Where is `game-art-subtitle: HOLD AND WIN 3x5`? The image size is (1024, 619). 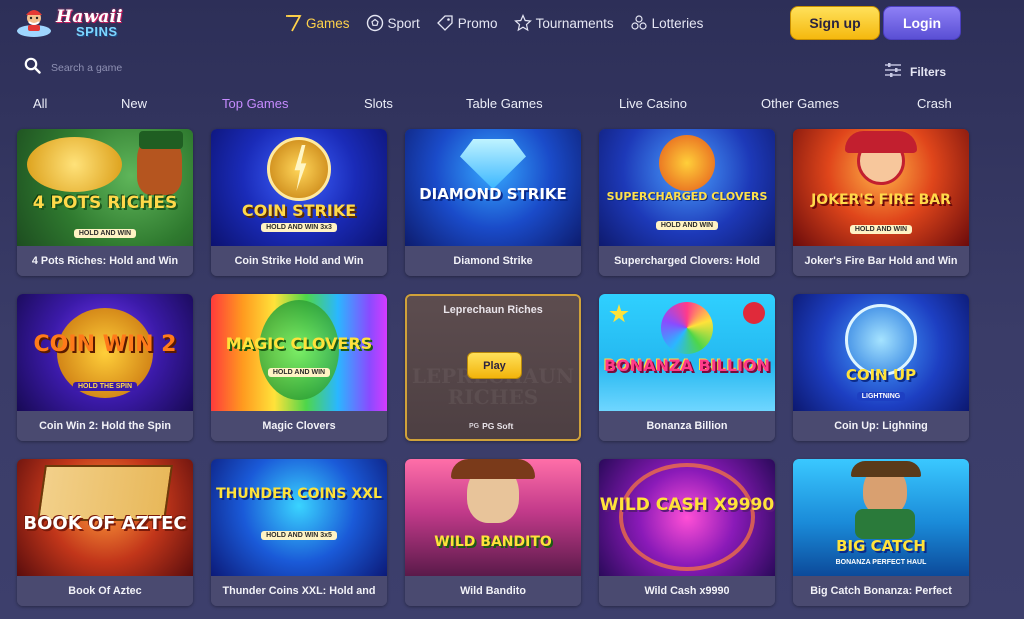
game-art-subtitle: HOLD AND WIN 3x5 is located at coordinates (299, 535).